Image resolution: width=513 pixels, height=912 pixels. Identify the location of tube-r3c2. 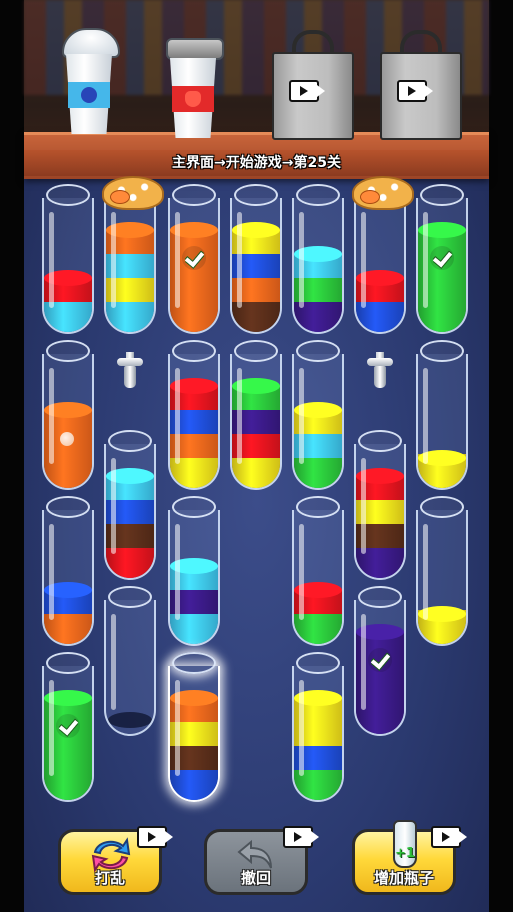
(132, 506).